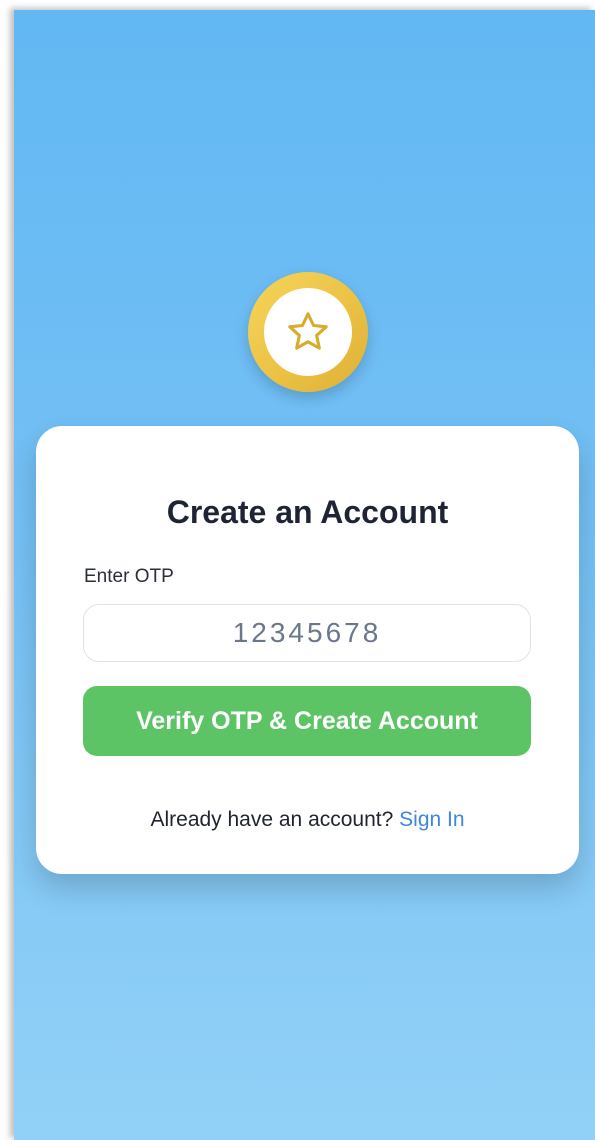 The height and width of the screenshot is (1140, 595). Describe the element at coordinates (307, 633) in the screenshot. I see `otp-input` at that location.